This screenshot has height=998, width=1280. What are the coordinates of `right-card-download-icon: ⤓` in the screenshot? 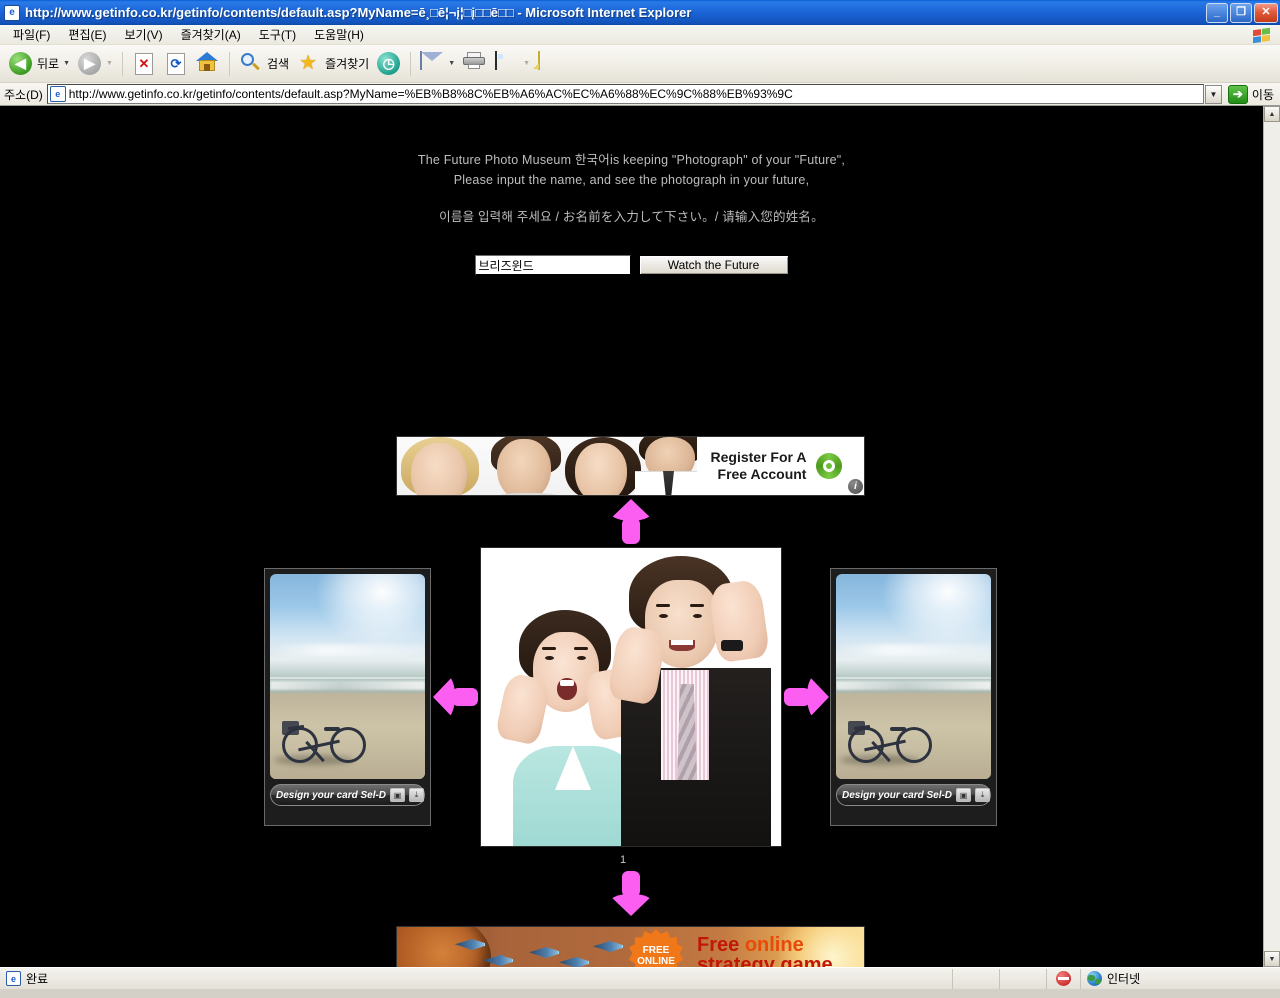 It's located at (983, 795).